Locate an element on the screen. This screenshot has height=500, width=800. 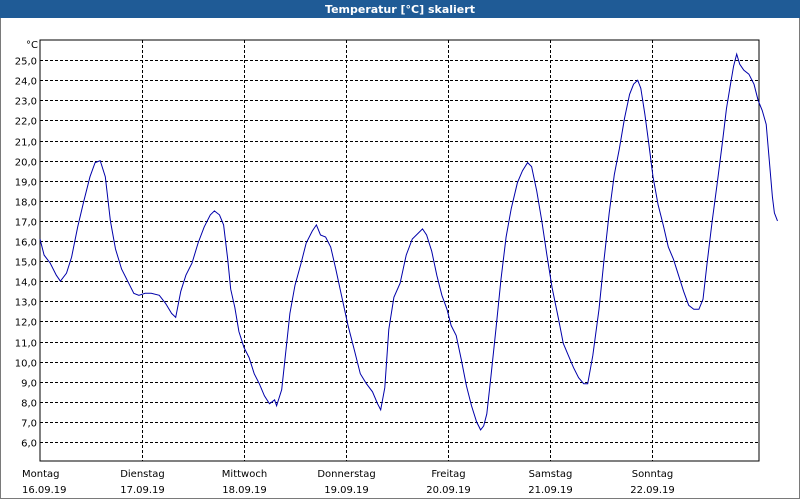
x-tick-day-label: Donnerstag is located at coordinates (346, 474).